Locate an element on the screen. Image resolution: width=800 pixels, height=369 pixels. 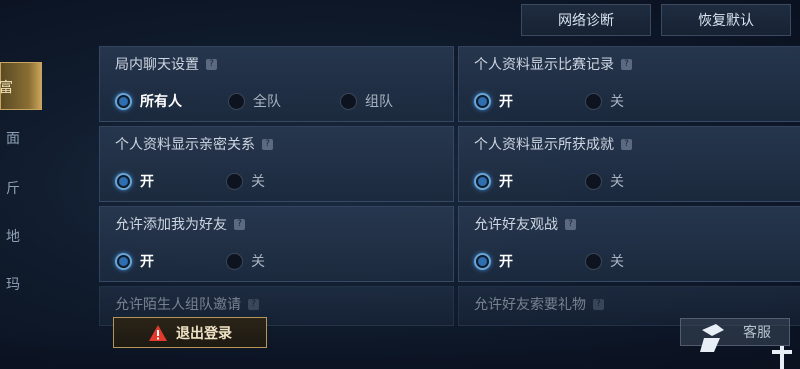
watermark-logo-icon is located at coordinates (712, 338).